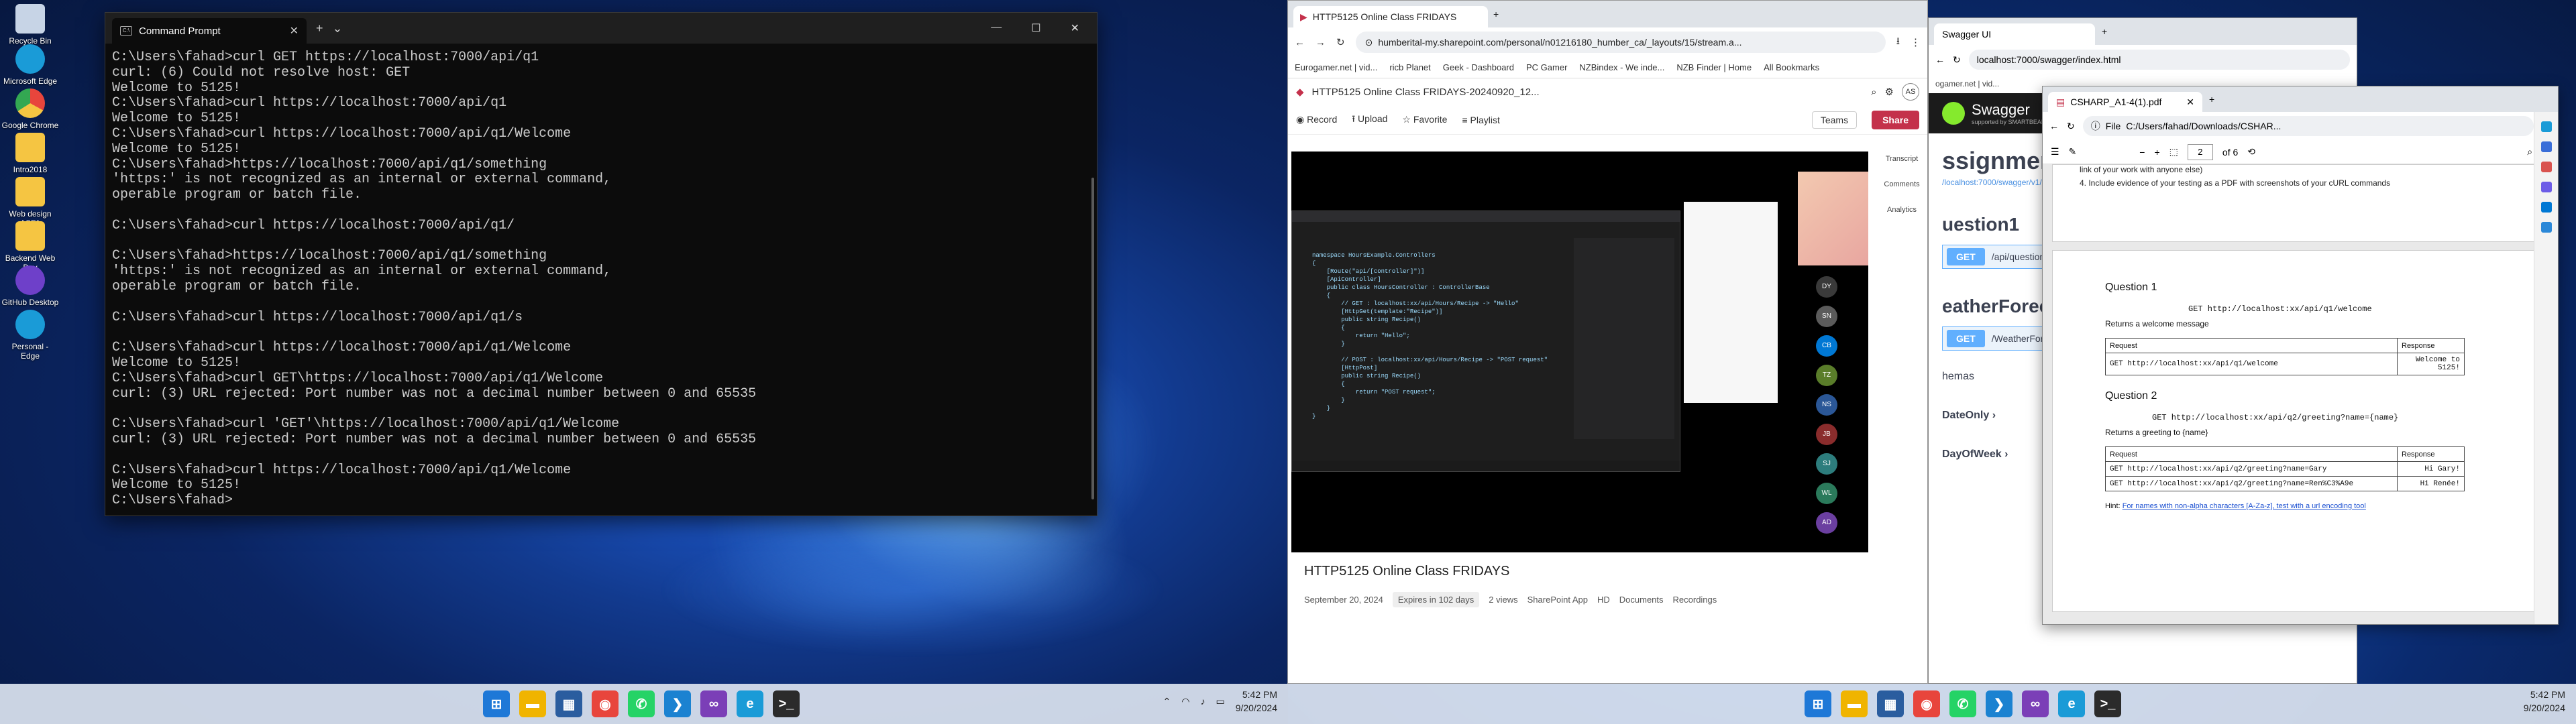 This screenshot has width=2576, height=724. Describe the element at coordinates (1424, 119) in the screenshot. I see `toolbar-favorite-button: ☆ Favorite` at that location.